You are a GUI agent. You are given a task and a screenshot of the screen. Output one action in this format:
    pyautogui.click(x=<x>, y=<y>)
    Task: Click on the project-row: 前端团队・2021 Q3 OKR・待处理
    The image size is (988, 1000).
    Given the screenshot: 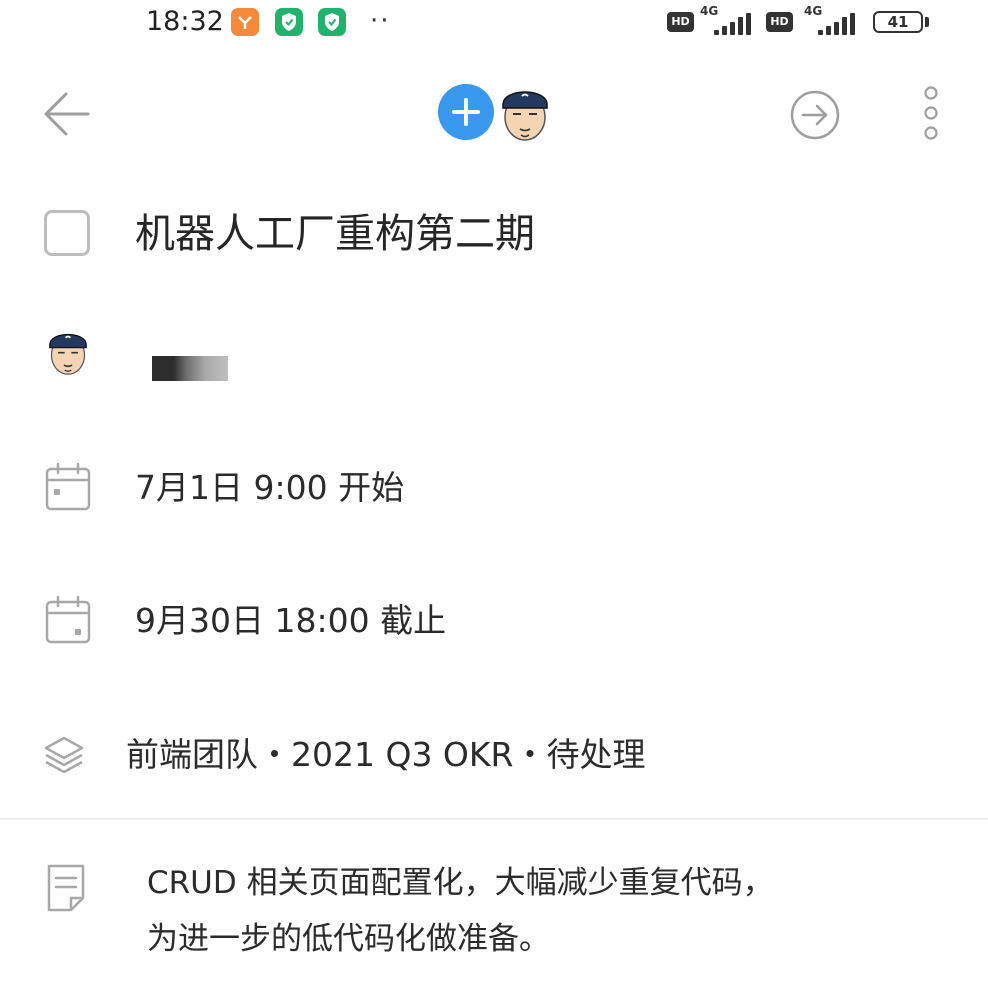 What is the action you would take?
    pyautogui.click(x=494, y=757)
    